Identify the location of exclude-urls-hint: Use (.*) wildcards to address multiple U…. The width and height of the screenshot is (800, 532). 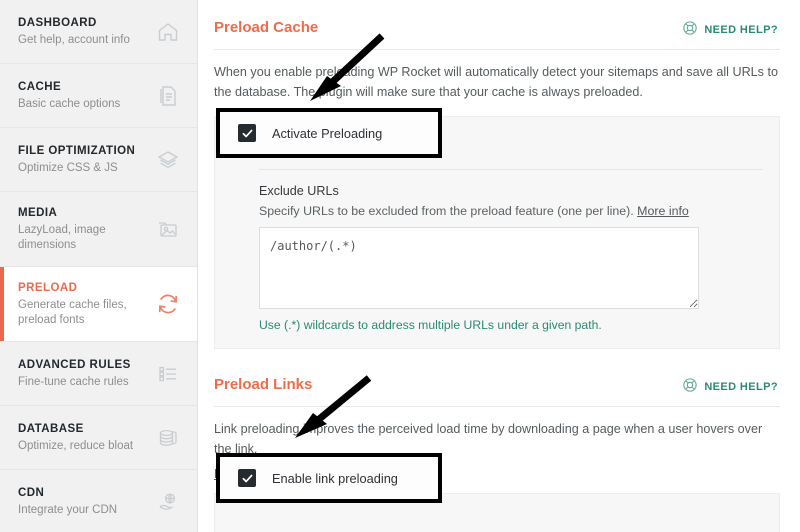
(430, 325).